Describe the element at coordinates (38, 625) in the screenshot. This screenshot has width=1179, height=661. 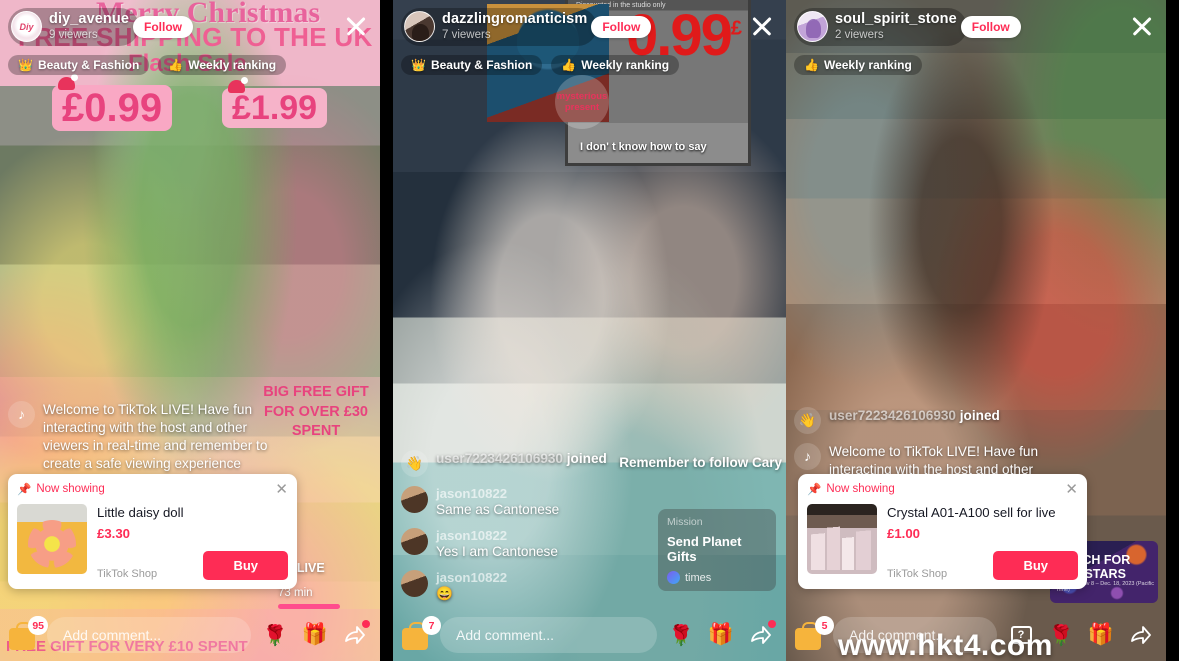
I see `bag-badge: 95` at that location.